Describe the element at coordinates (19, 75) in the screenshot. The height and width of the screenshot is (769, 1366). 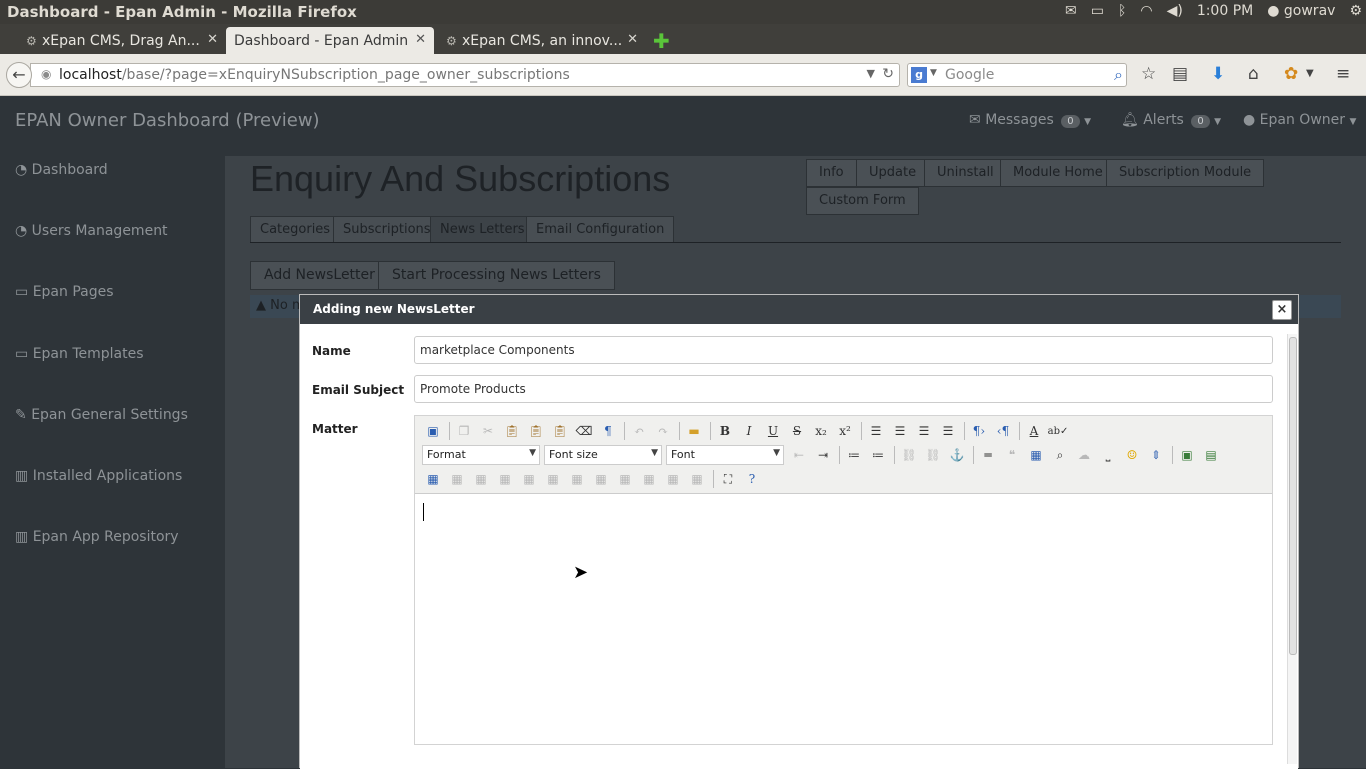
I see `back-button: ←` at that location.